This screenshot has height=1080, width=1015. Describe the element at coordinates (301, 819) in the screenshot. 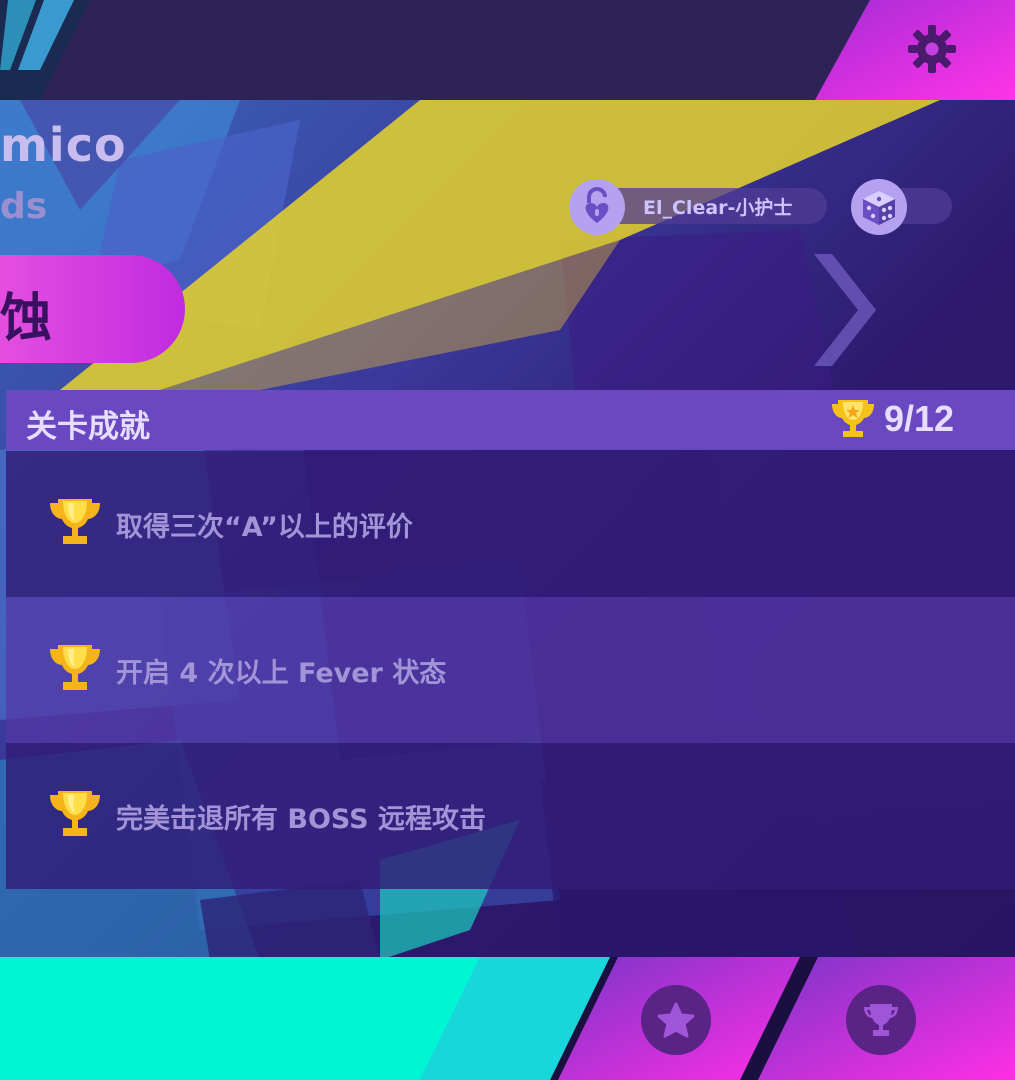

I see `achievement-text: 完美击退所有 BOSS 远程攻击` at that location.